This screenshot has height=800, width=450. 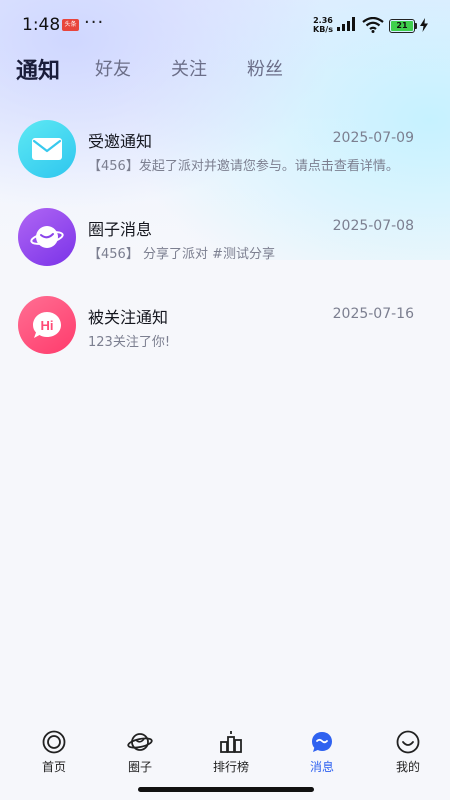 I want to click on nav-label: 圈子, so click(x=139, y=767).